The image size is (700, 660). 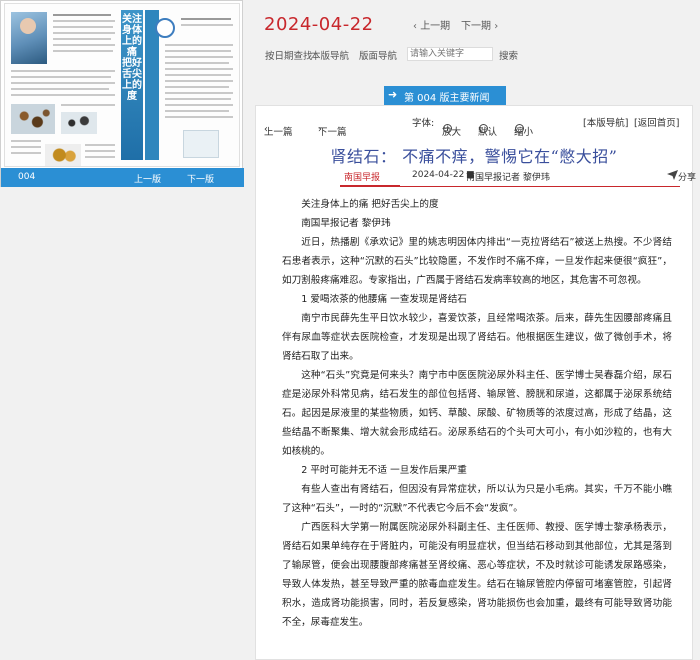 What do you see at coordinates (519, 128) in the screenshot?
I see `minus-circle-icon: −` at bounding box center [519, 128].